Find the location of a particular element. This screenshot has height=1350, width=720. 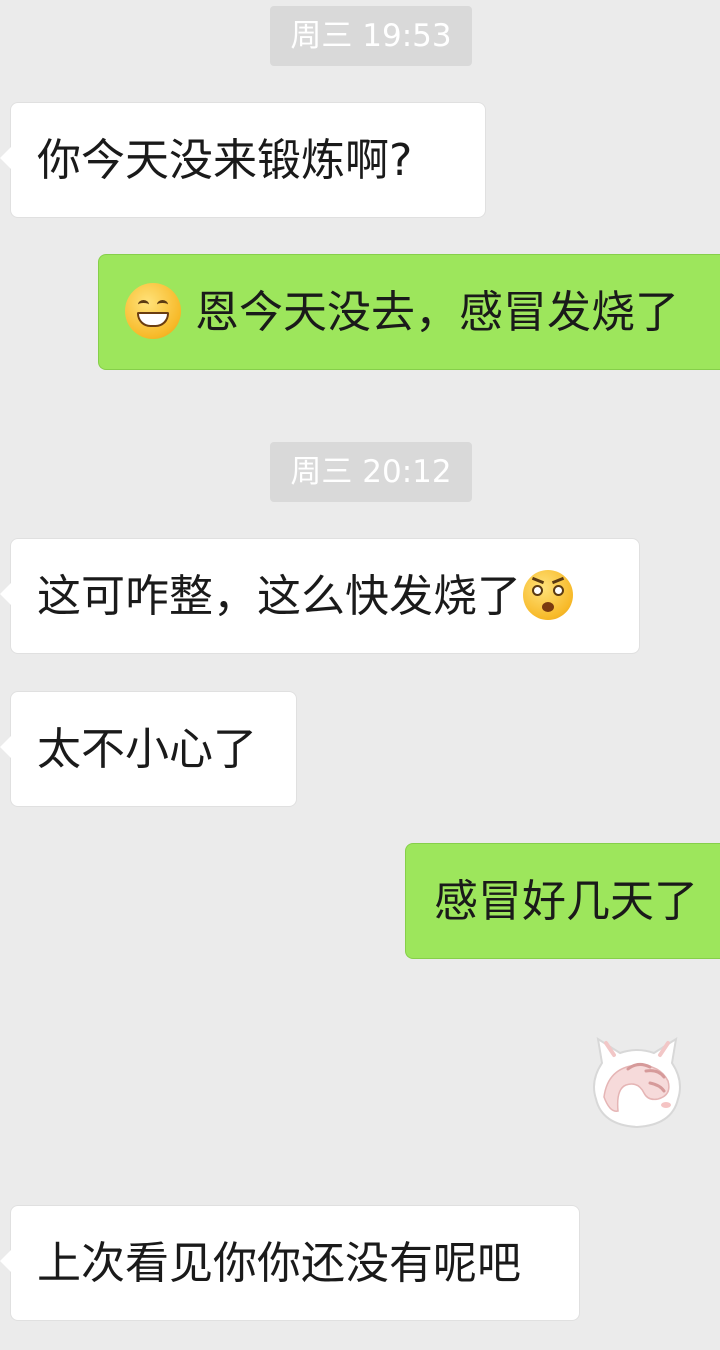

message-bubble-outgoing: 感冒好几天了 is located at coordinates (562, 901).